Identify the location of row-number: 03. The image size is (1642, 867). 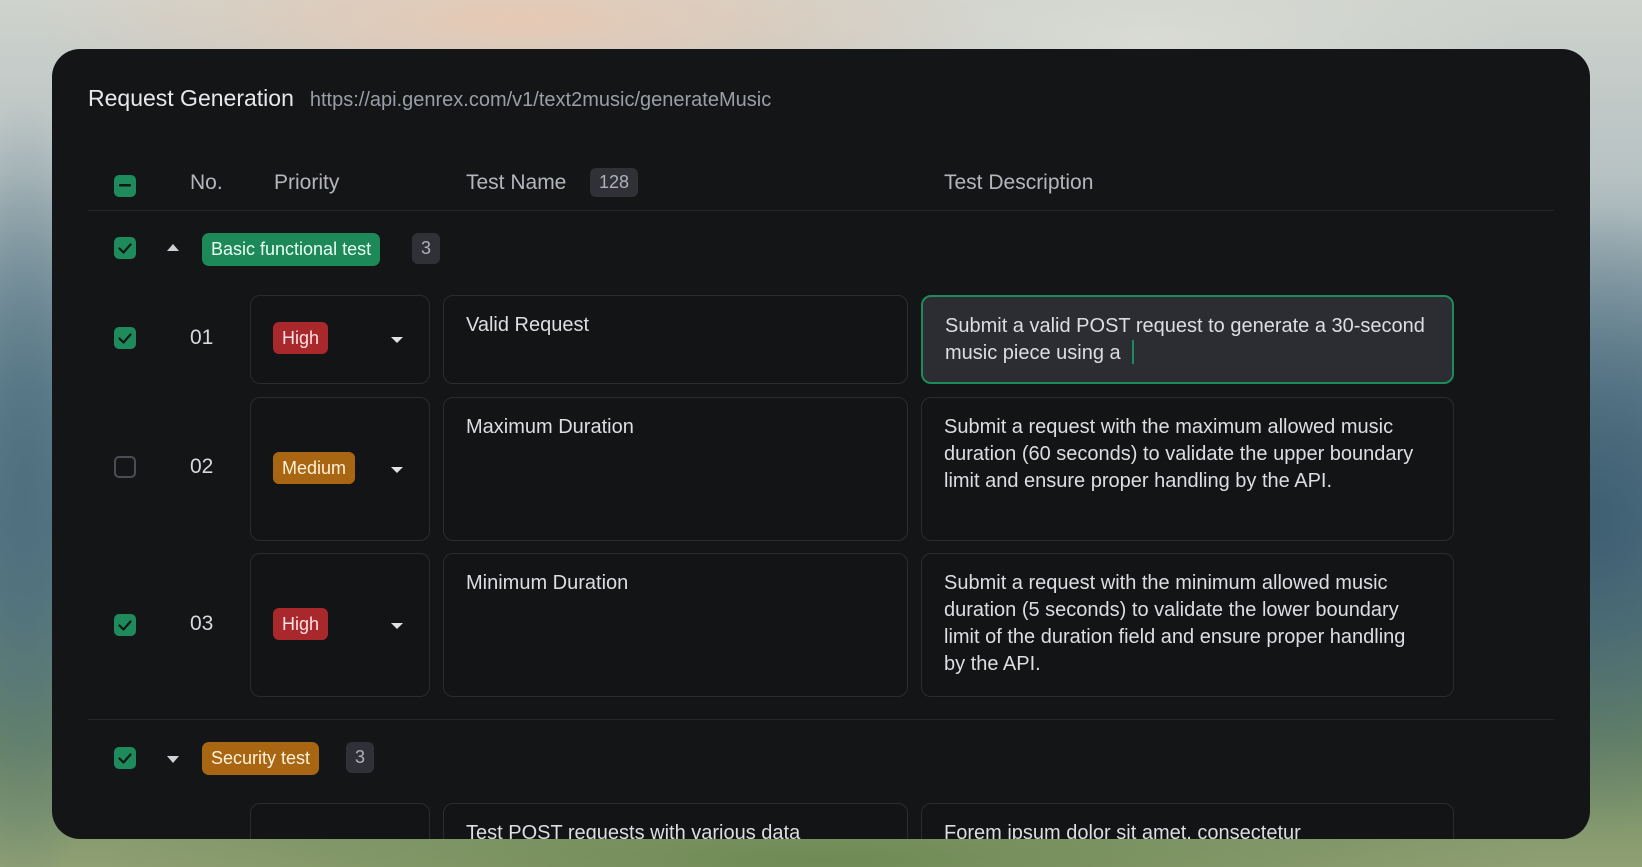
(202, 623).